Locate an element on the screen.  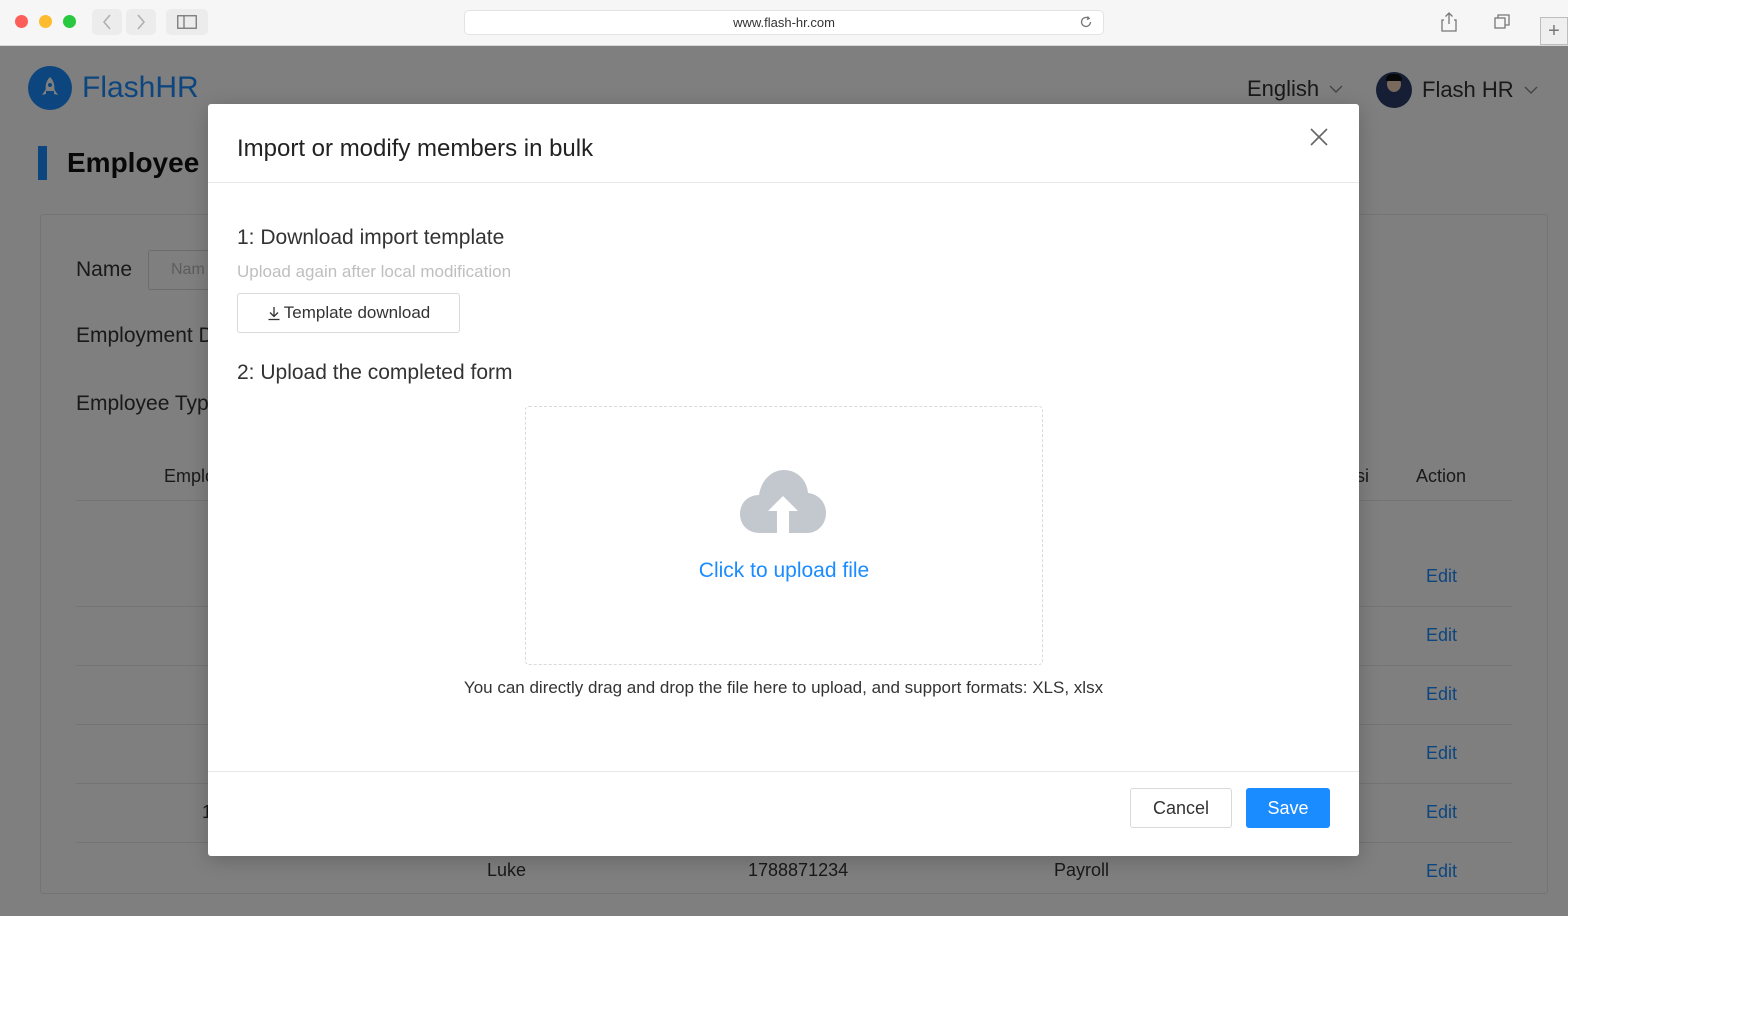
maximize-window-button is located at coordinates (69, 21).